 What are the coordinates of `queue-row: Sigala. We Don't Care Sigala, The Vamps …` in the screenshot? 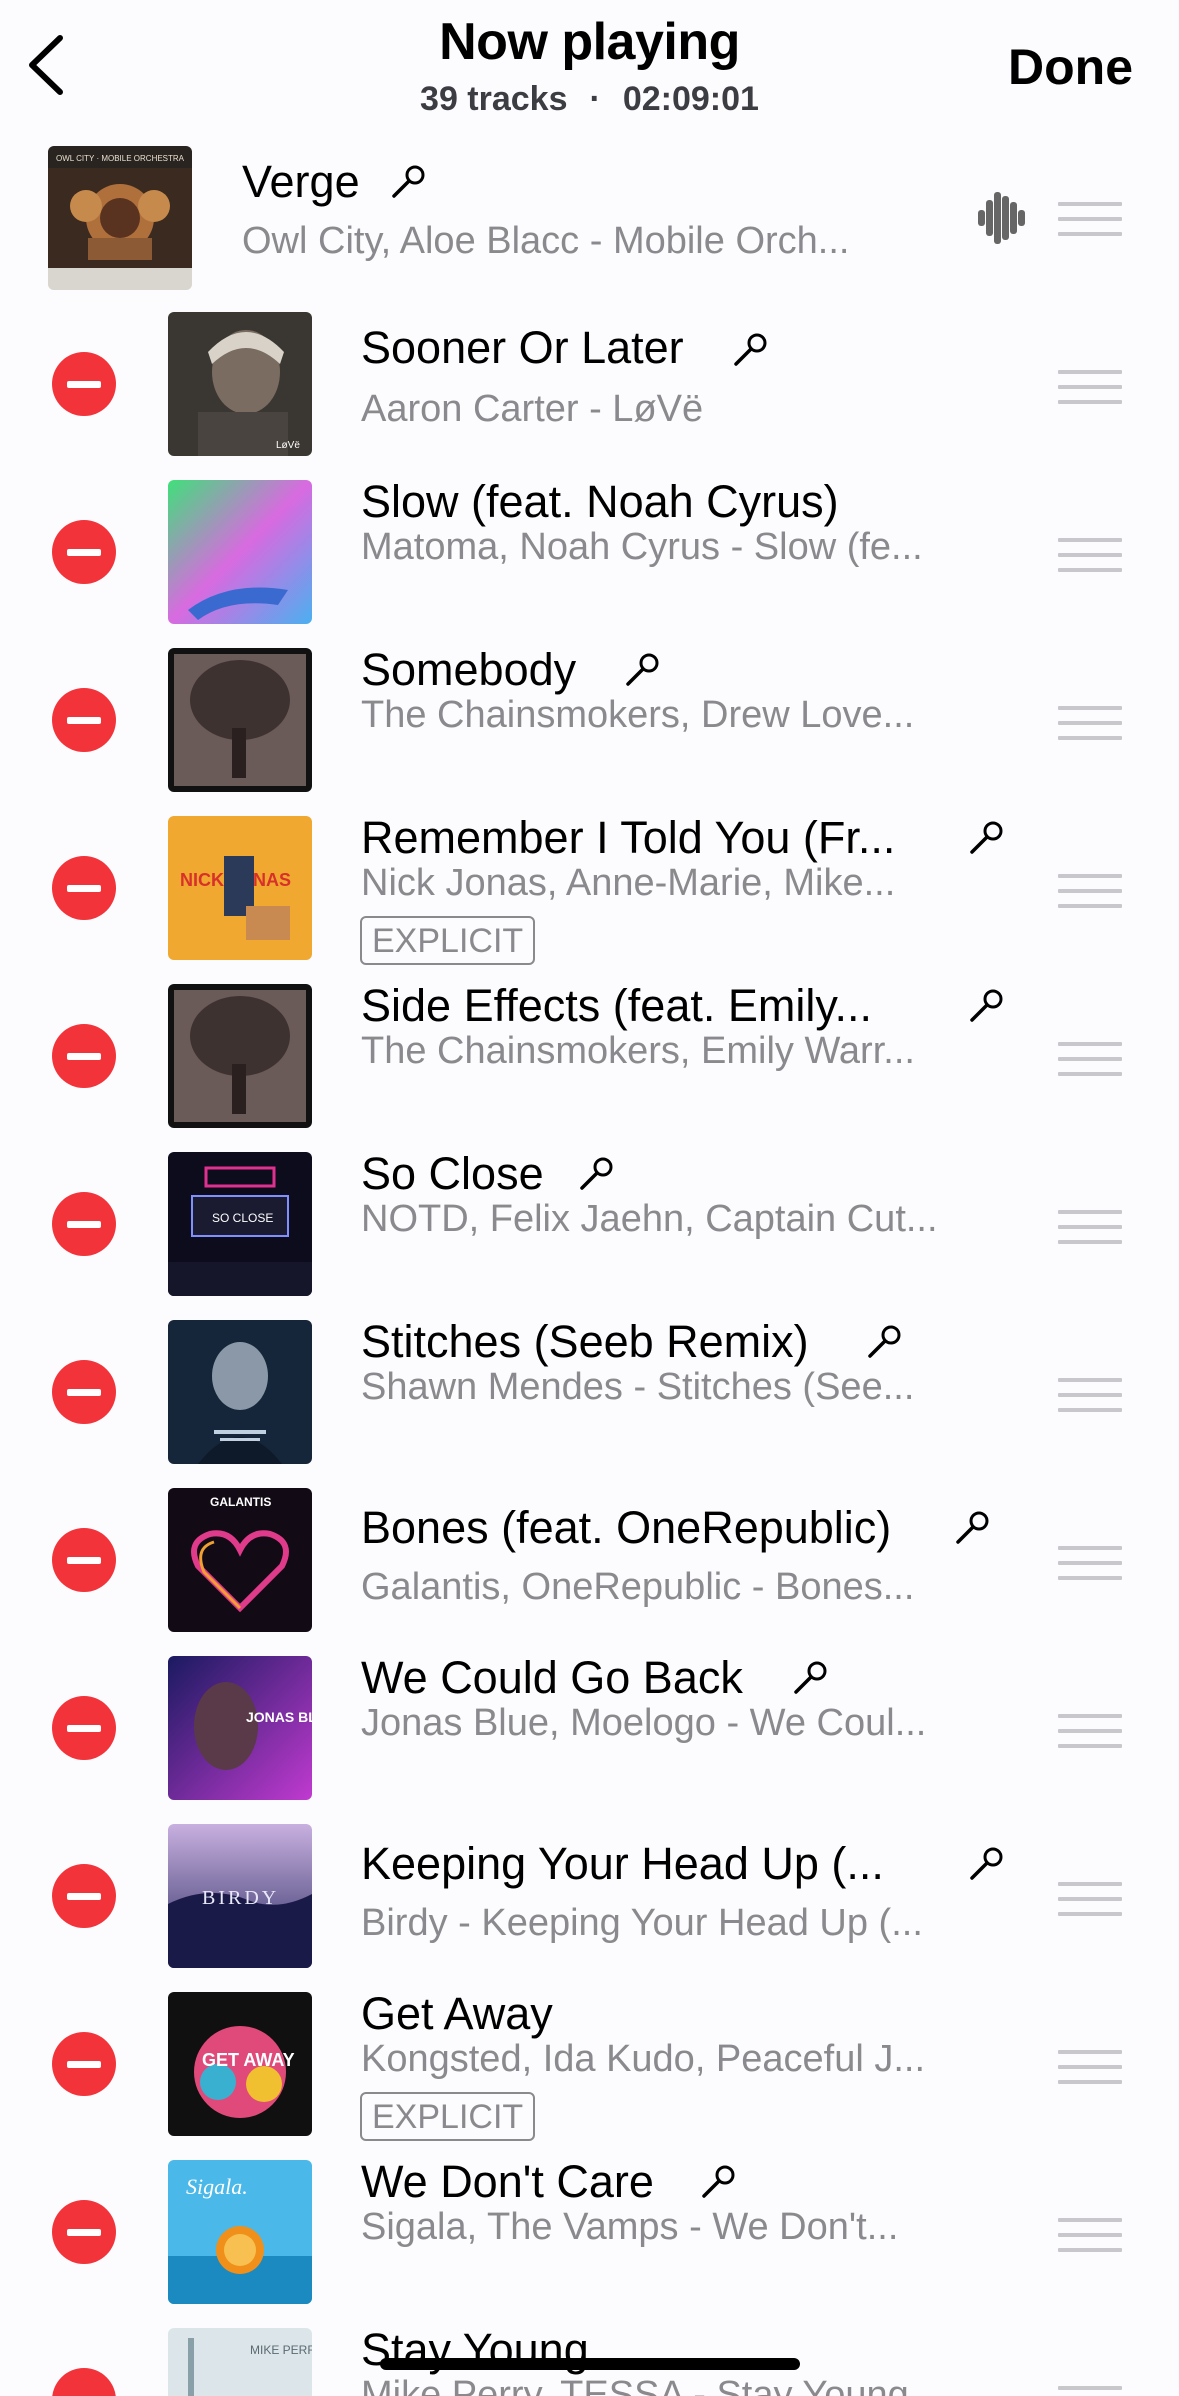 It's located at (589, 2232).